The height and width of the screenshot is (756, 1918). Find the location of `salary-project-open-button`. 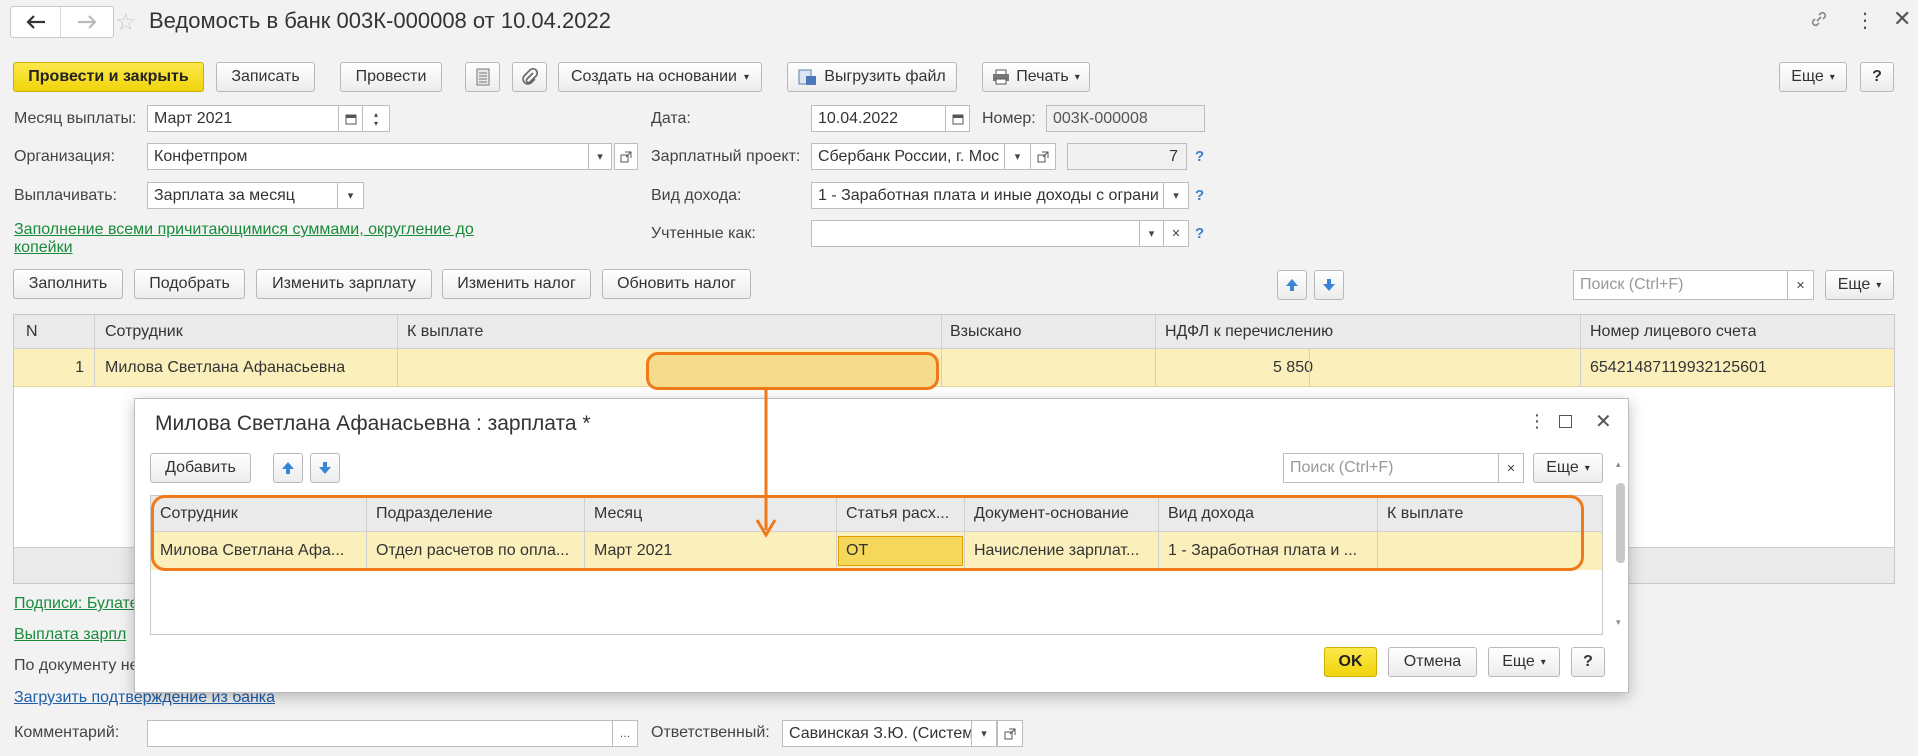

salary-project-open-button is located at coordinates (1043, 156).